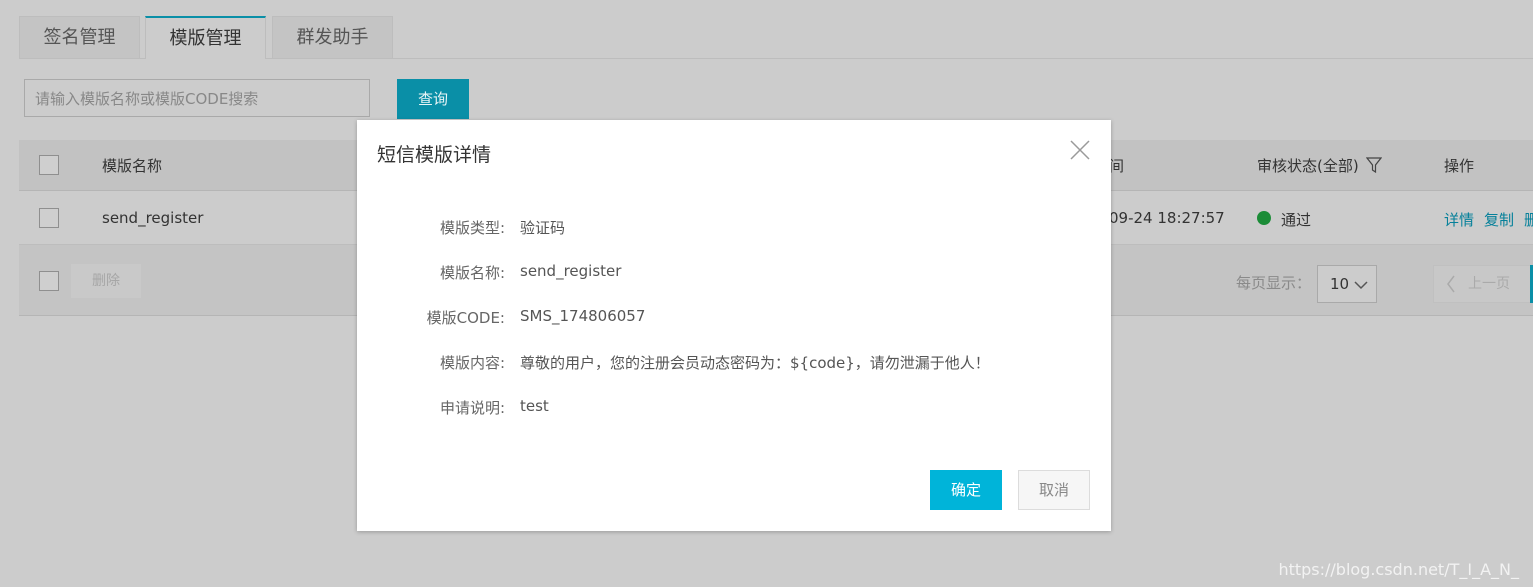  Describe the element at coordinates (433, 99) in the screenshot. I see `query-button: 查询` at that location.